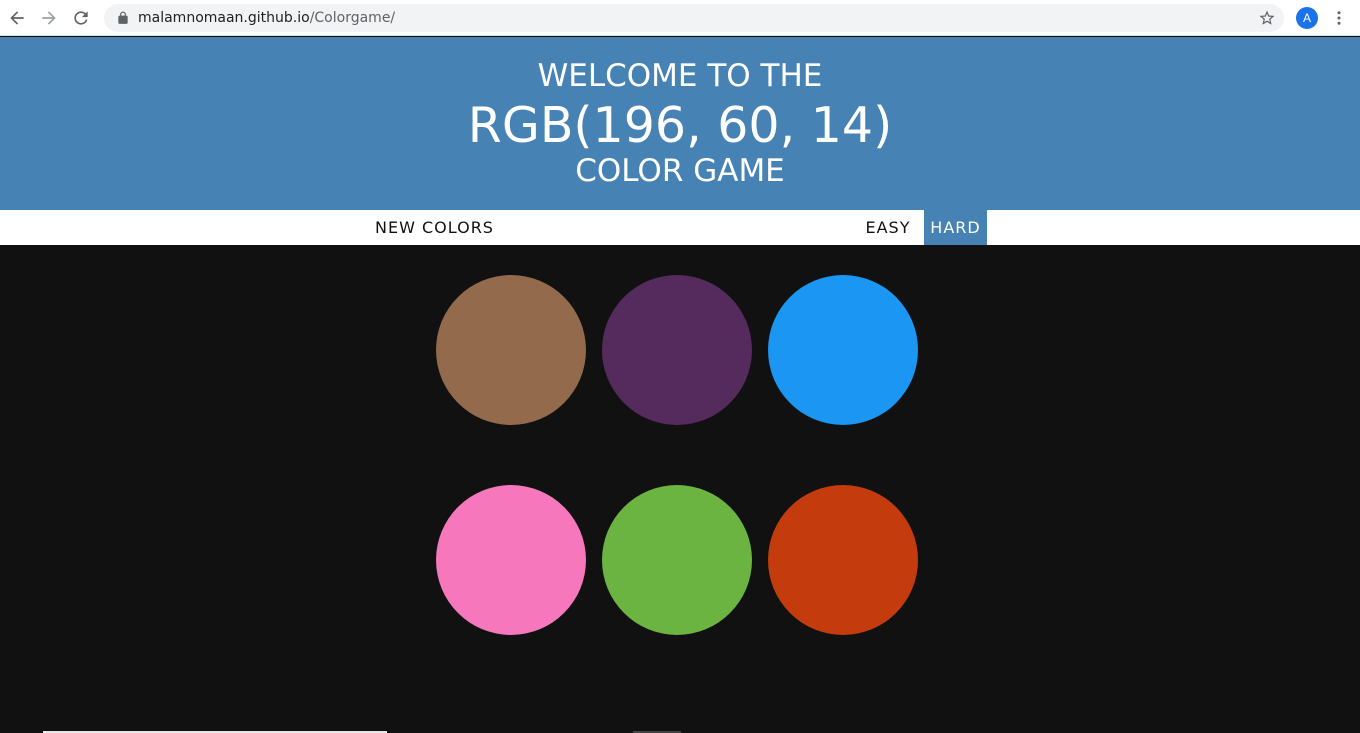 Image resolution: width=1360 pixels, height=733 pixels. What do you see at coordinates (1339, 18) in the screenshot?
I see `more-vert-icon` at bounding box center [1339, 18].